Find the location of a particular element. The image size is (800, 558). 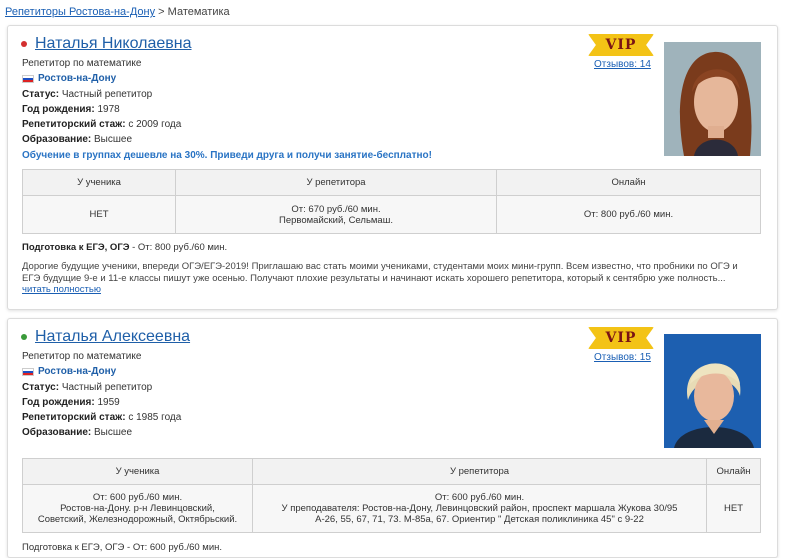

experience-row: Репетиторский стаж: с 1985 года is located at coordinates (101, 417).